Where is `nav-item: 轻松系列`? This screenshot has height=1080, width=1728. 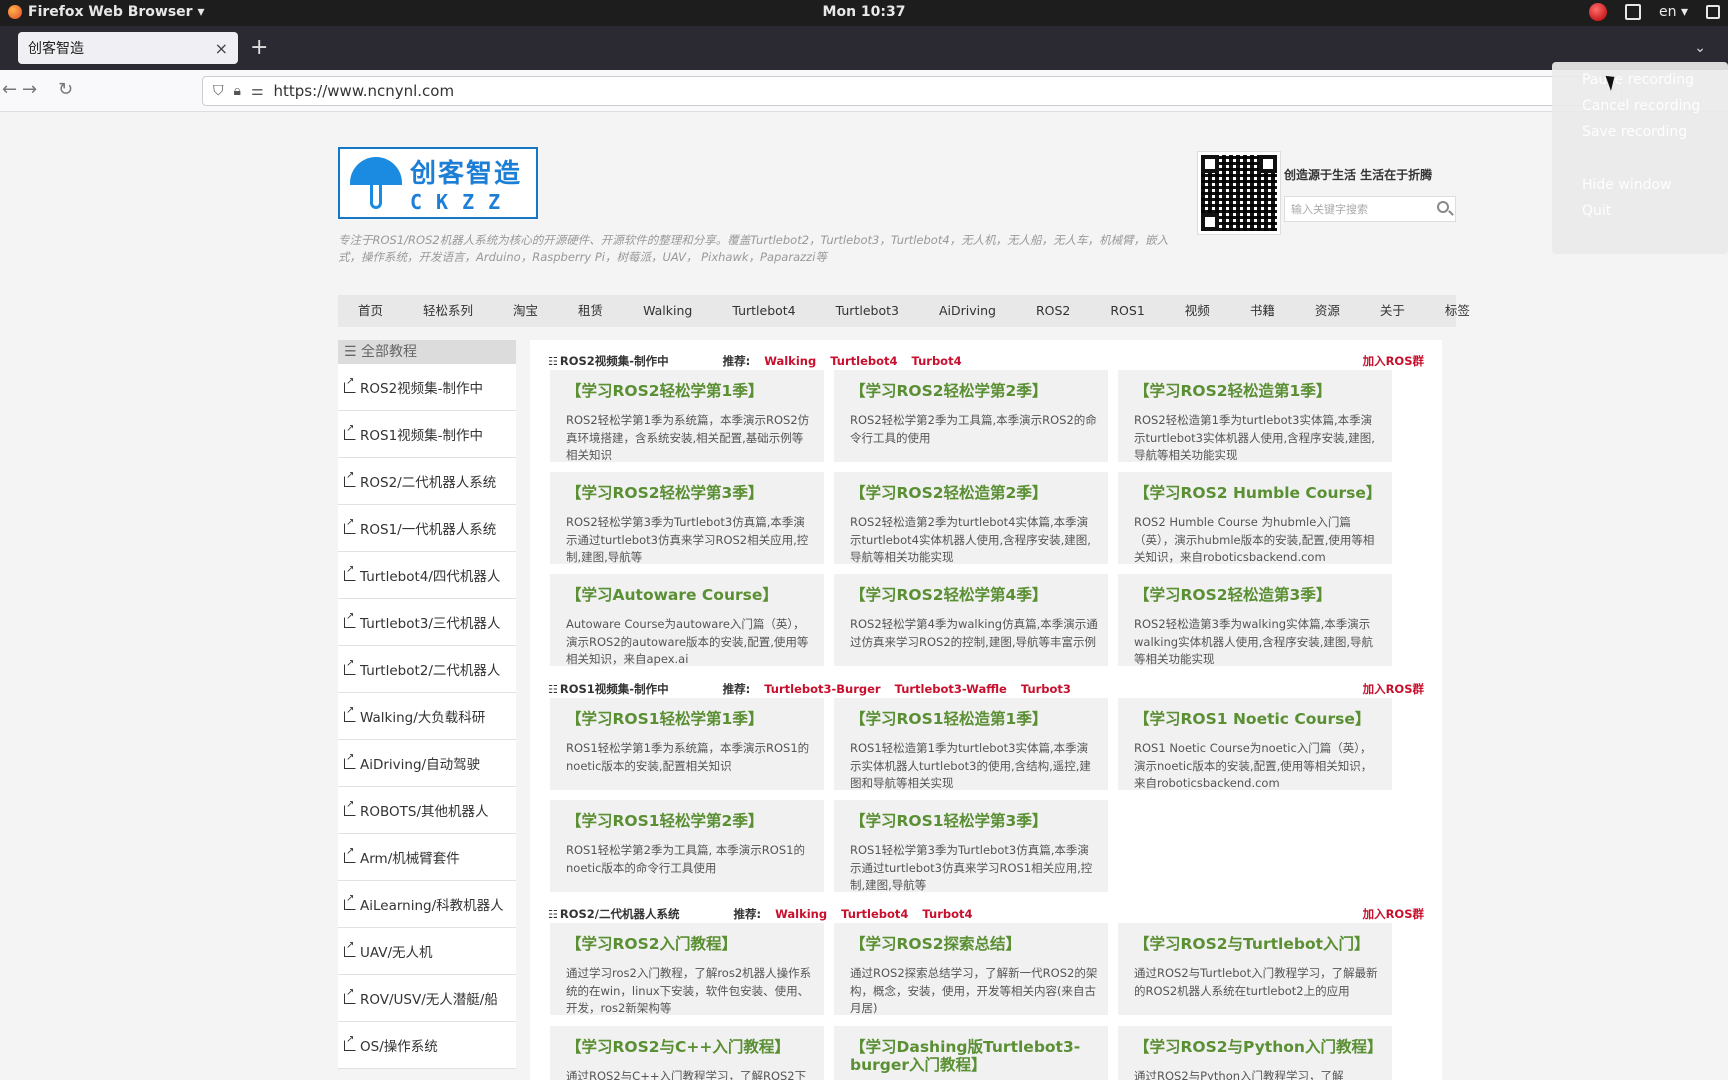
nav-item: 轻松系列 is located at coordinates (448, 311).